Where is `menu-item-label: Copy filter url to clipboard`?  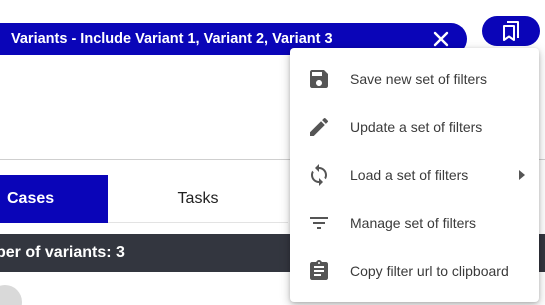 menu-item-label: Copy filter url to clipboard is located at coordinates (429, 271).